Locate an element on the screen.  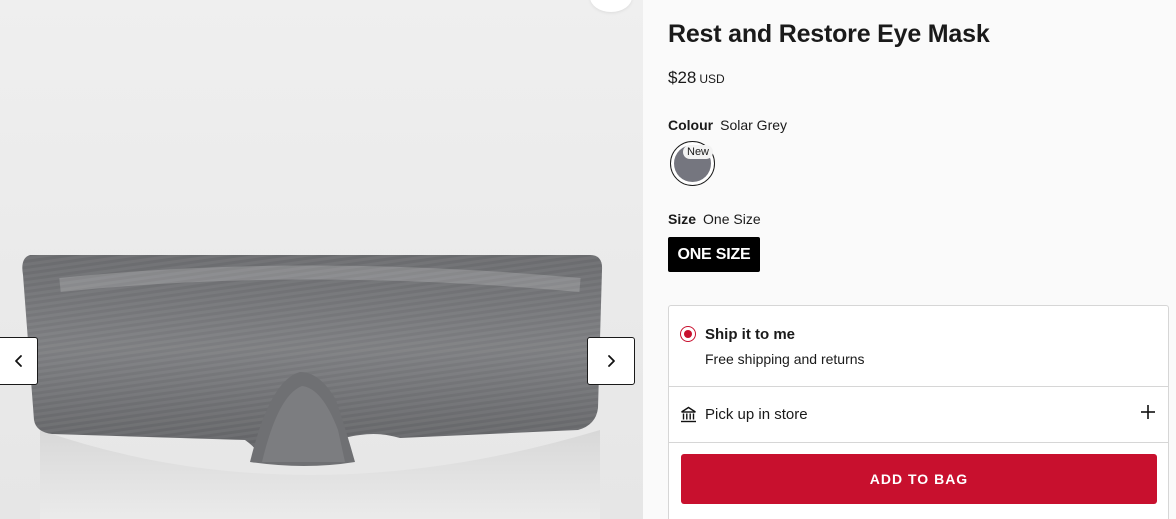
colour-label: Colour is located at coordinates (691, 125).